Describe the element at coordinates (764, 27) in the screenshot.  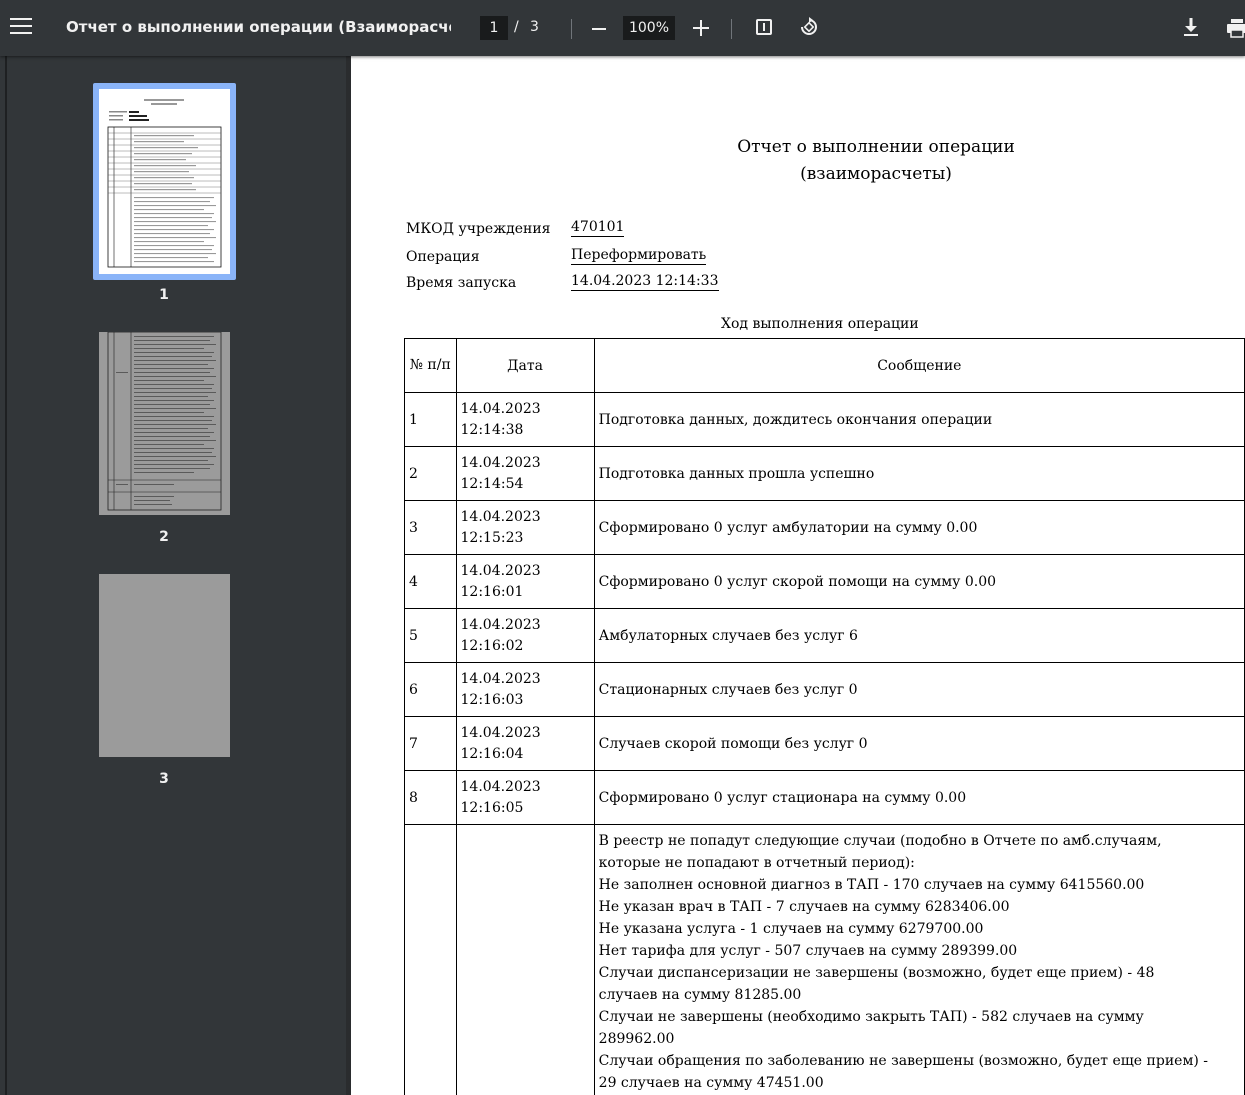
I see `fit-to-page-icon` at that location.